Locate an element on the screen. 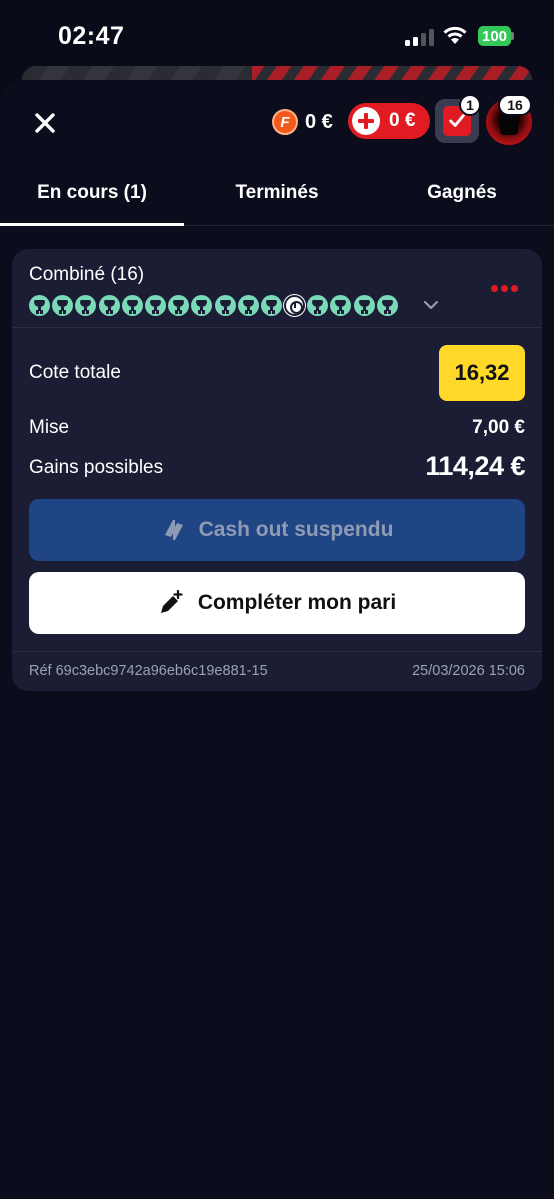  bet-legs is located at coordinates (213, 305).